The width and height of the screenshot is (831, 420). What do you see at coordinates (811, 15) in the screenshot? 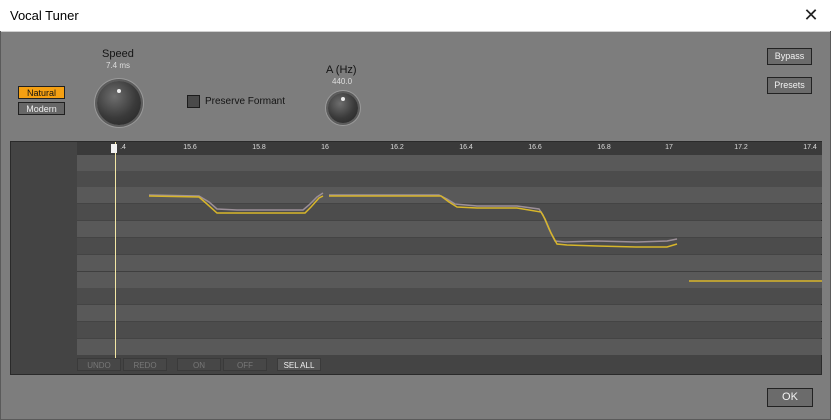
I see `close-icon: ✕` at bounding box center [811, 15].